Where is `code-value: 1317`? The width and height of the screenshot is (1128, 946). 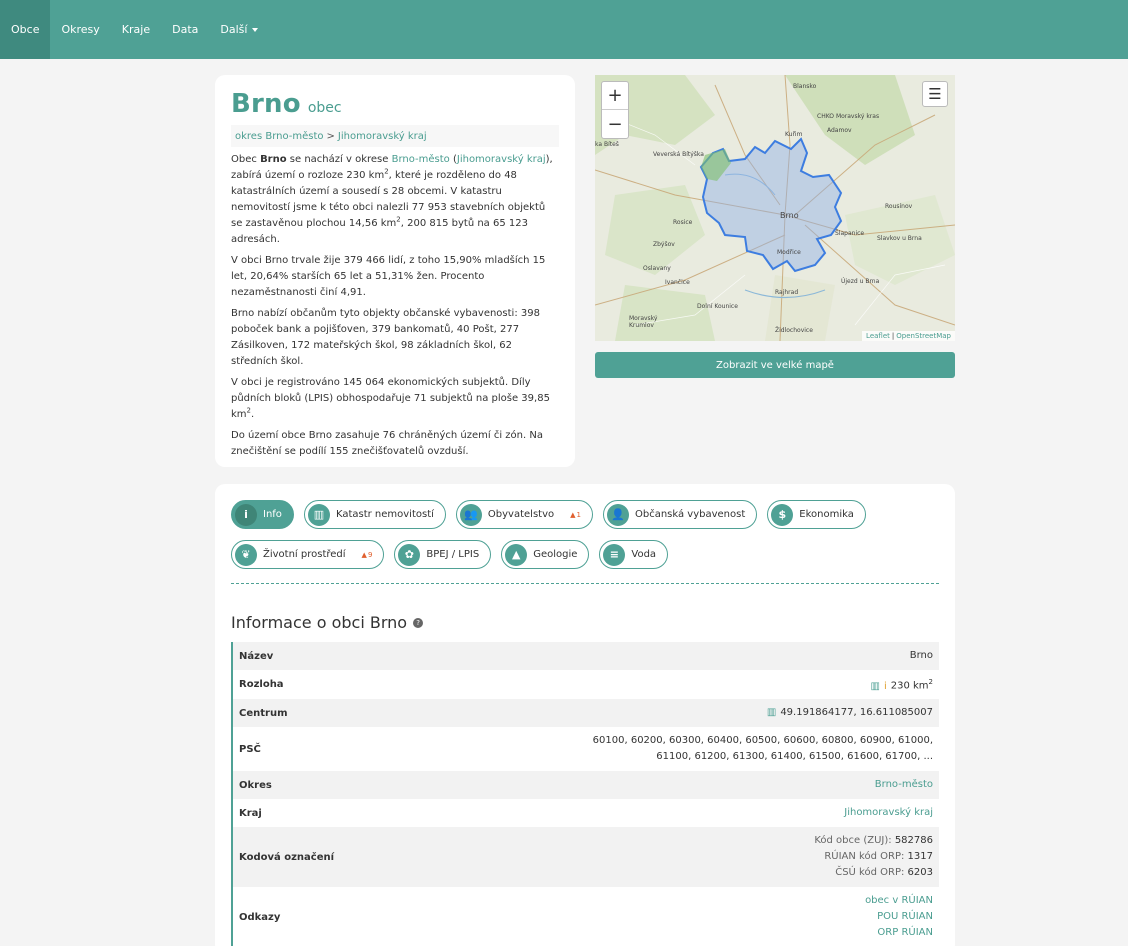
code-value: 1317 is located at coordinates (920, 856).